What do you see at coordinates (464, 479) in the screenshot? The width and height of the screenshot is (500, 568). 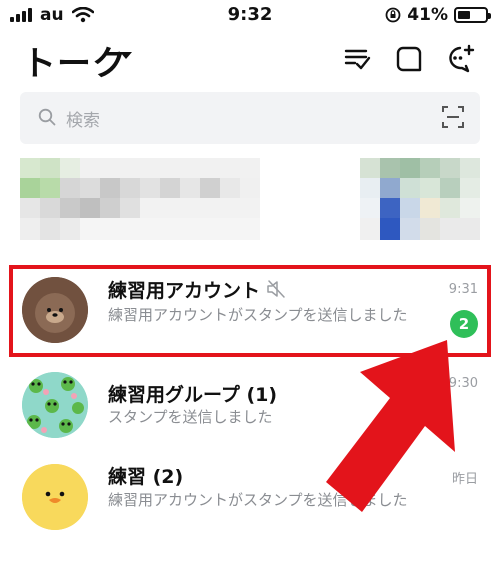 I see `chat-time: 昨日` at bounding box center [464, 479].